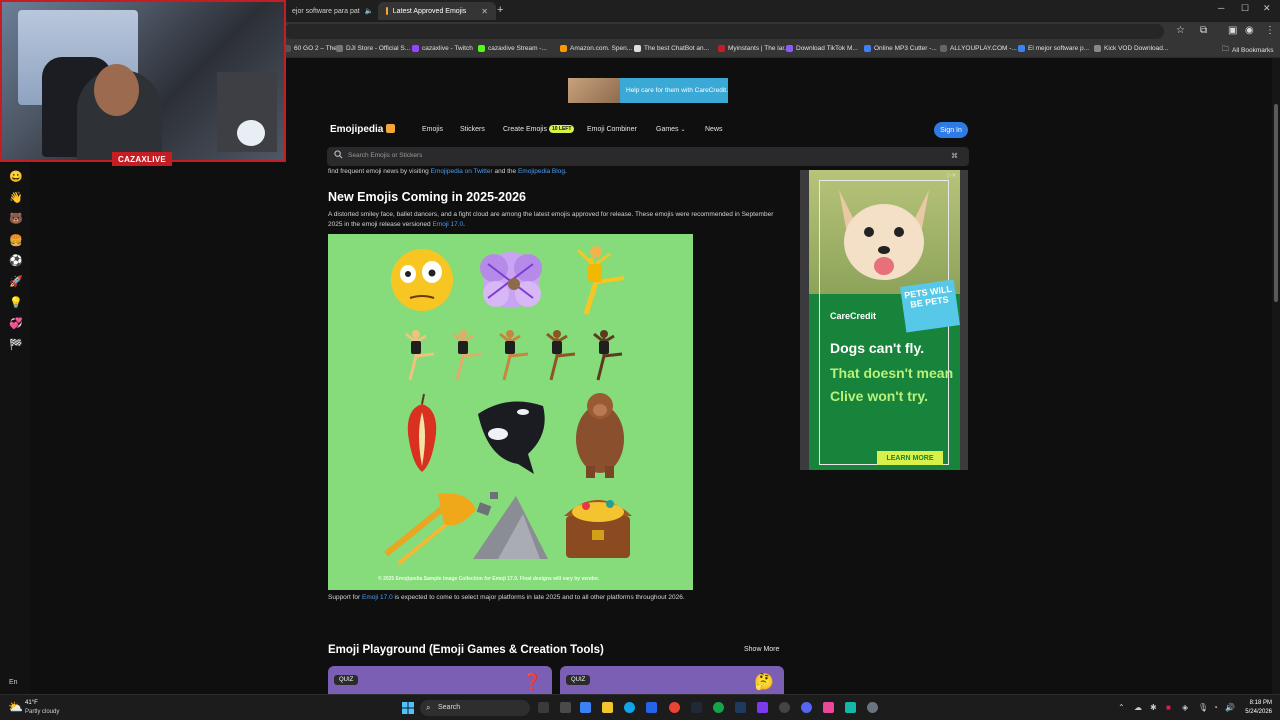 This screenshot has width=1280, height=720. I want to click on flags-category-icon: 🏁, so click(16, 344).